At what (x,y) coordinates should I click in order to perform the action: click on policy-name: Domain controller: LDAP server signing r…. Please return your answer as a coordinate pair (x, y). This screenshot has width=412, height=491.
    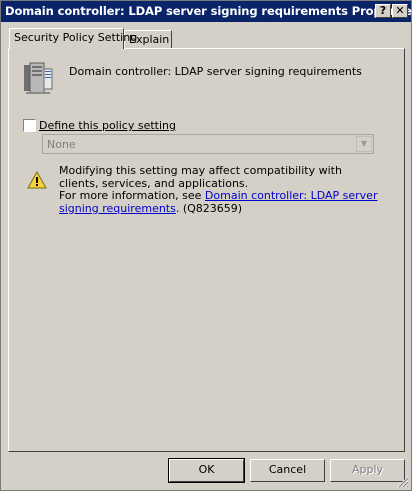
    Looking at the image, I should click on (215, 71).